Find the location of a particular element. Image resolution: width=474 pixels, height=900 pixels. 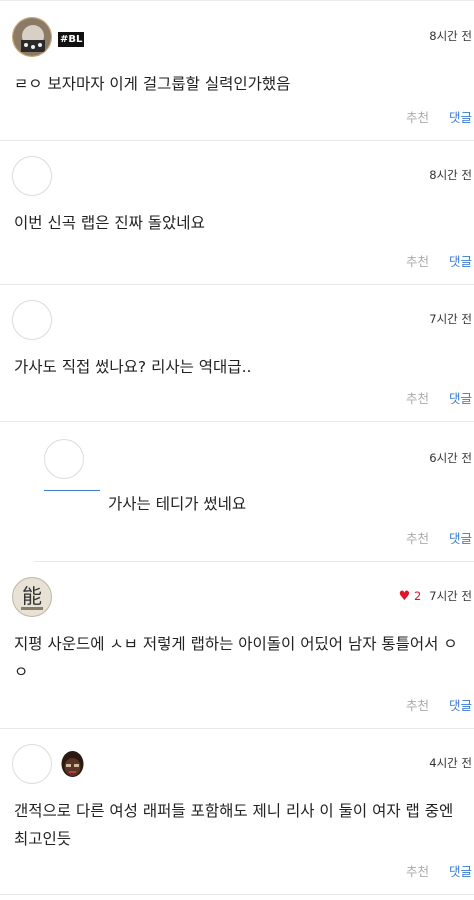

comment-text: 지평 사운드에 ㅅㅂ 저렇게 랩하는 아이돌이 어딨어 남자 통틀어서 ㅇㅇ is located at coordinates (236, 658).